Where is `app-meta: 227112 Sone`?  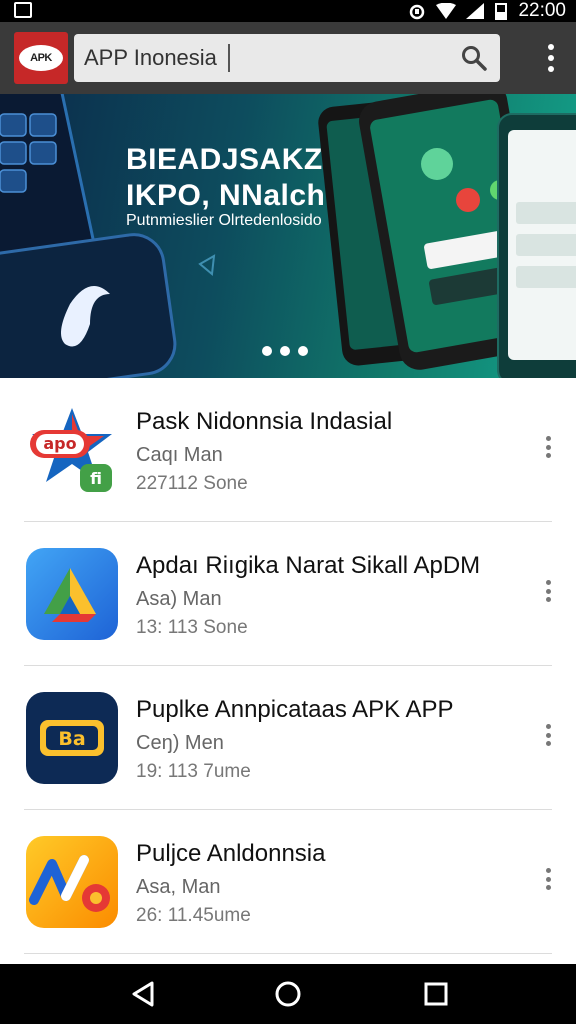 app-meta: 227112 Sone is located at coordinates (192, 483).